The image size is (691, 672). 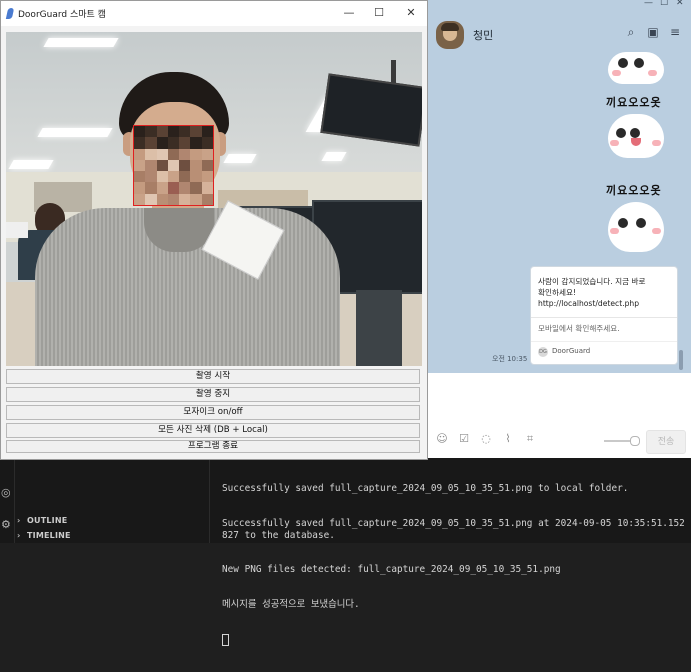 What do you see at coordinates (559, 415) in the screenshot?
I see `chat-input-area: ☺ ☑ ◌ ⌇ ⌗ 전송` at bounding box center [559, 415].